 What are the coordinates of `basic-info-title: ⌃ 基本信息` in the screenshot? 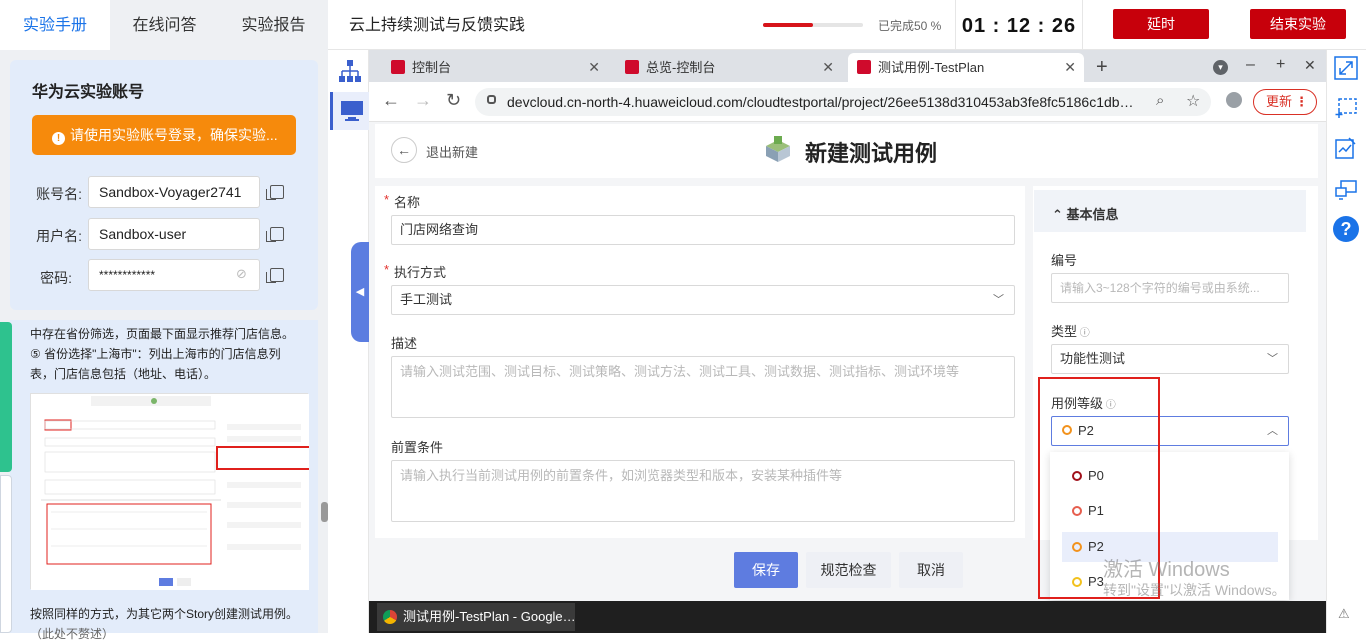 It's located at (1085, 213).